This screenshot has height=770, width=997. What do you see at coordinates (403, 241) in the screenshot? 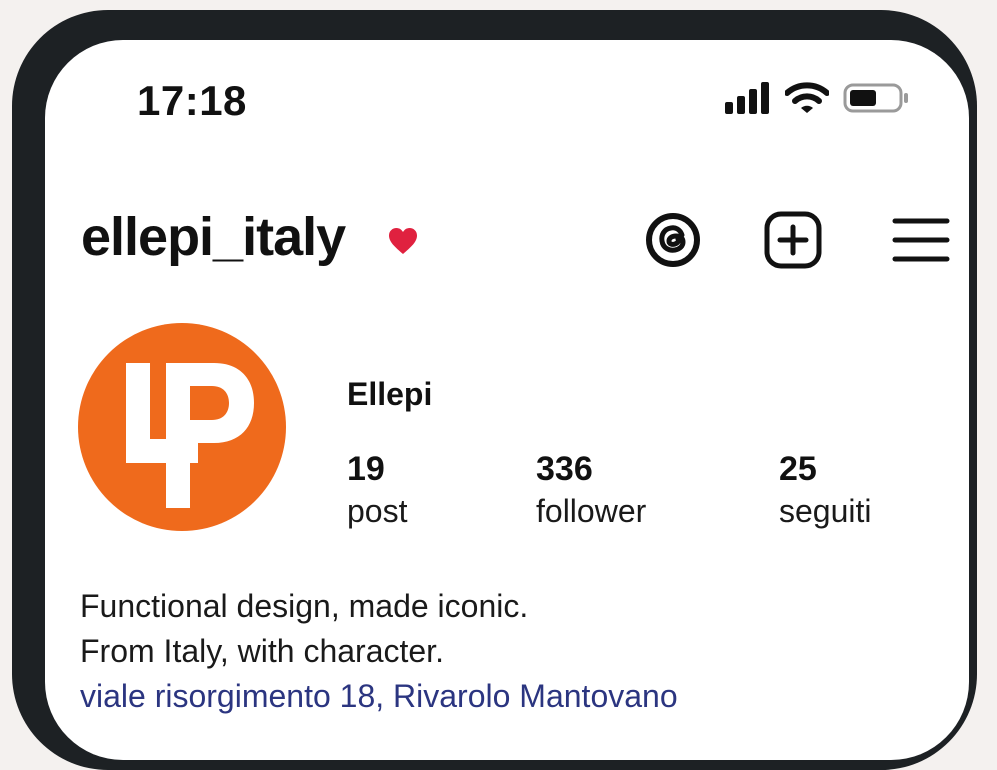
I see `heart-icon` at bounding box center [403, 241].